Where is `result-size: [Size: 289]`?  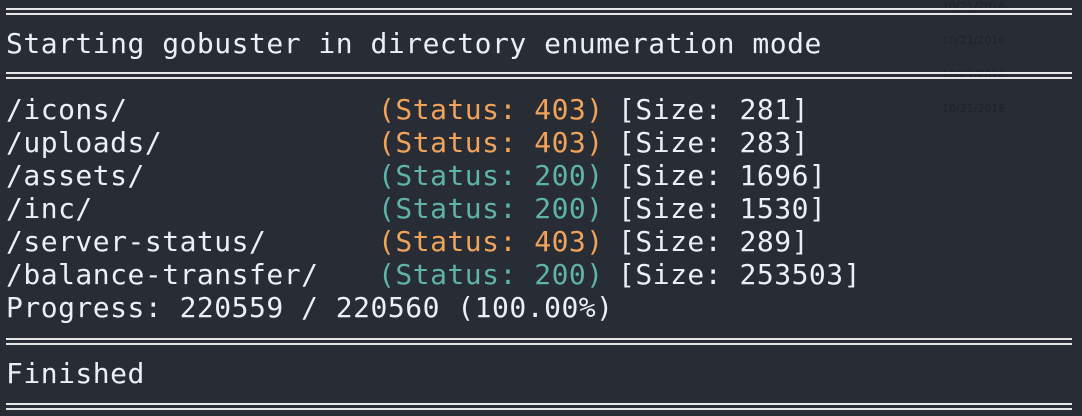 result-size: [Size: 289] is located at coordinates (713, 241).